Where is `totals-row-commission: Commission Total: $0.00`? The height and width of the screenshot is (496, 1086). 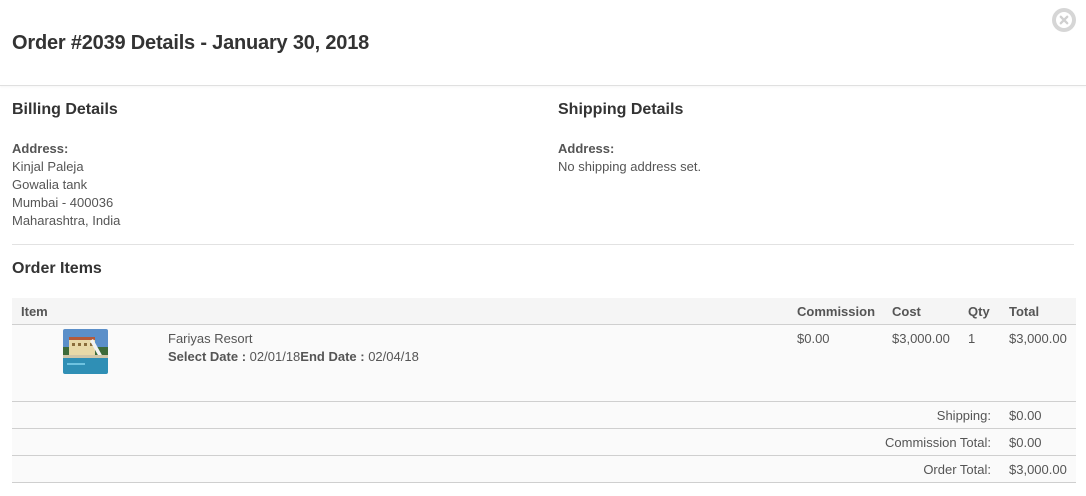
totals-row-commission: Commission Total: $0.00 is located at coordinates (544, 442).